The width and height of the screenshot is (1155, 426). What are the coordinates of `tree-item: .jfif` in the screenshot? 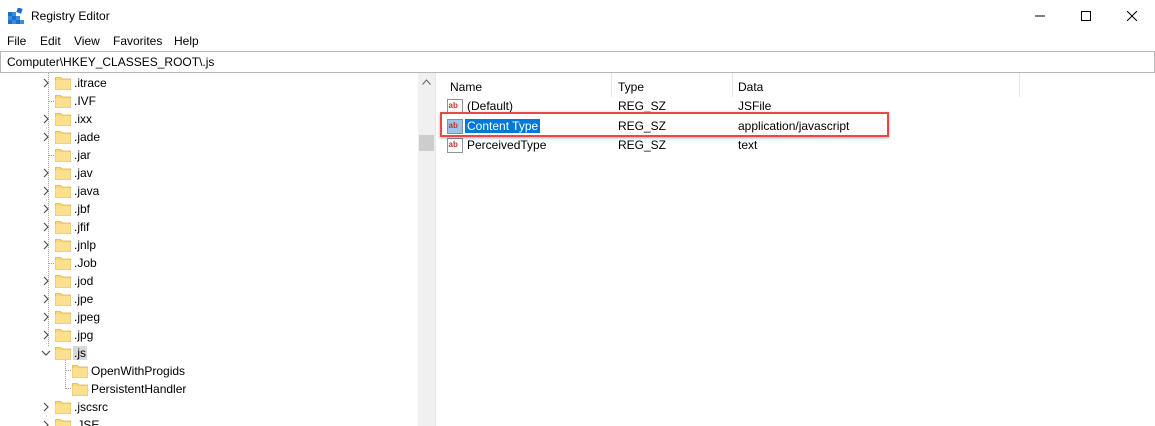 It's located at (209, 227).